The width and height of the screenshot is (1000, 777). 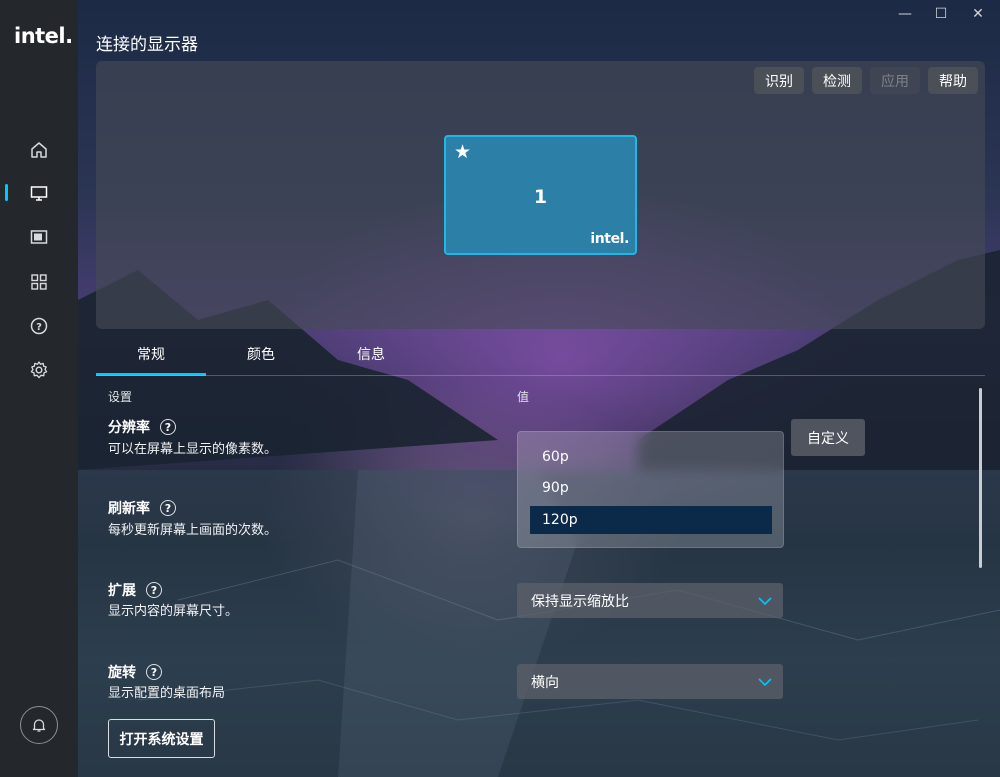 I want to click on intel-logo: intel., so click(x=43, y=36).